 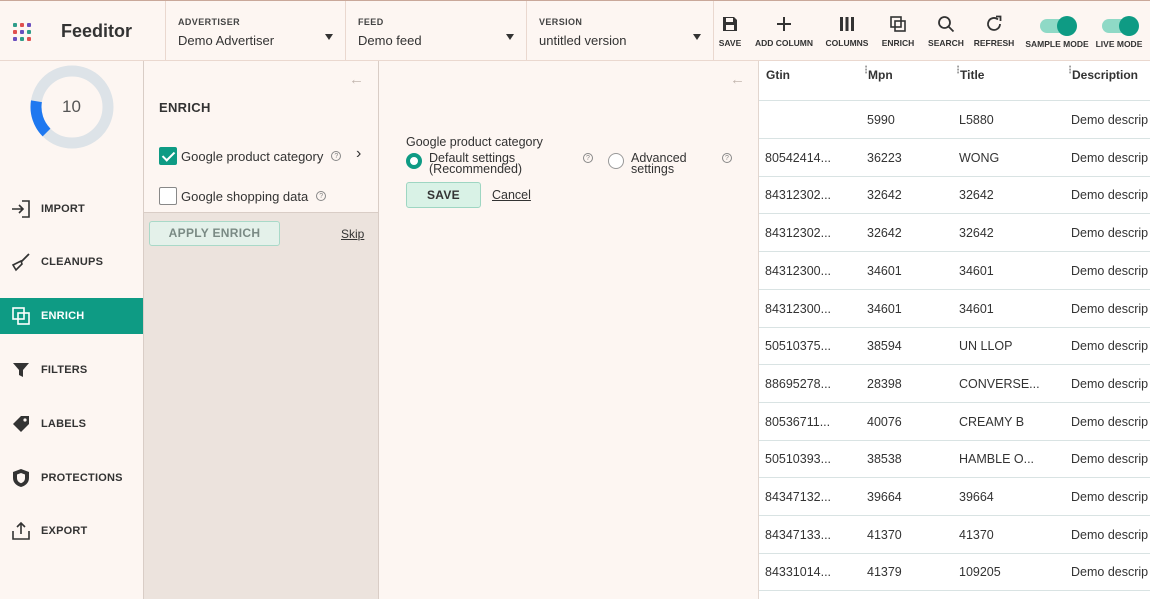 I want to click on gsd-option: Google shopping data ?, so click(x=243, y=196).